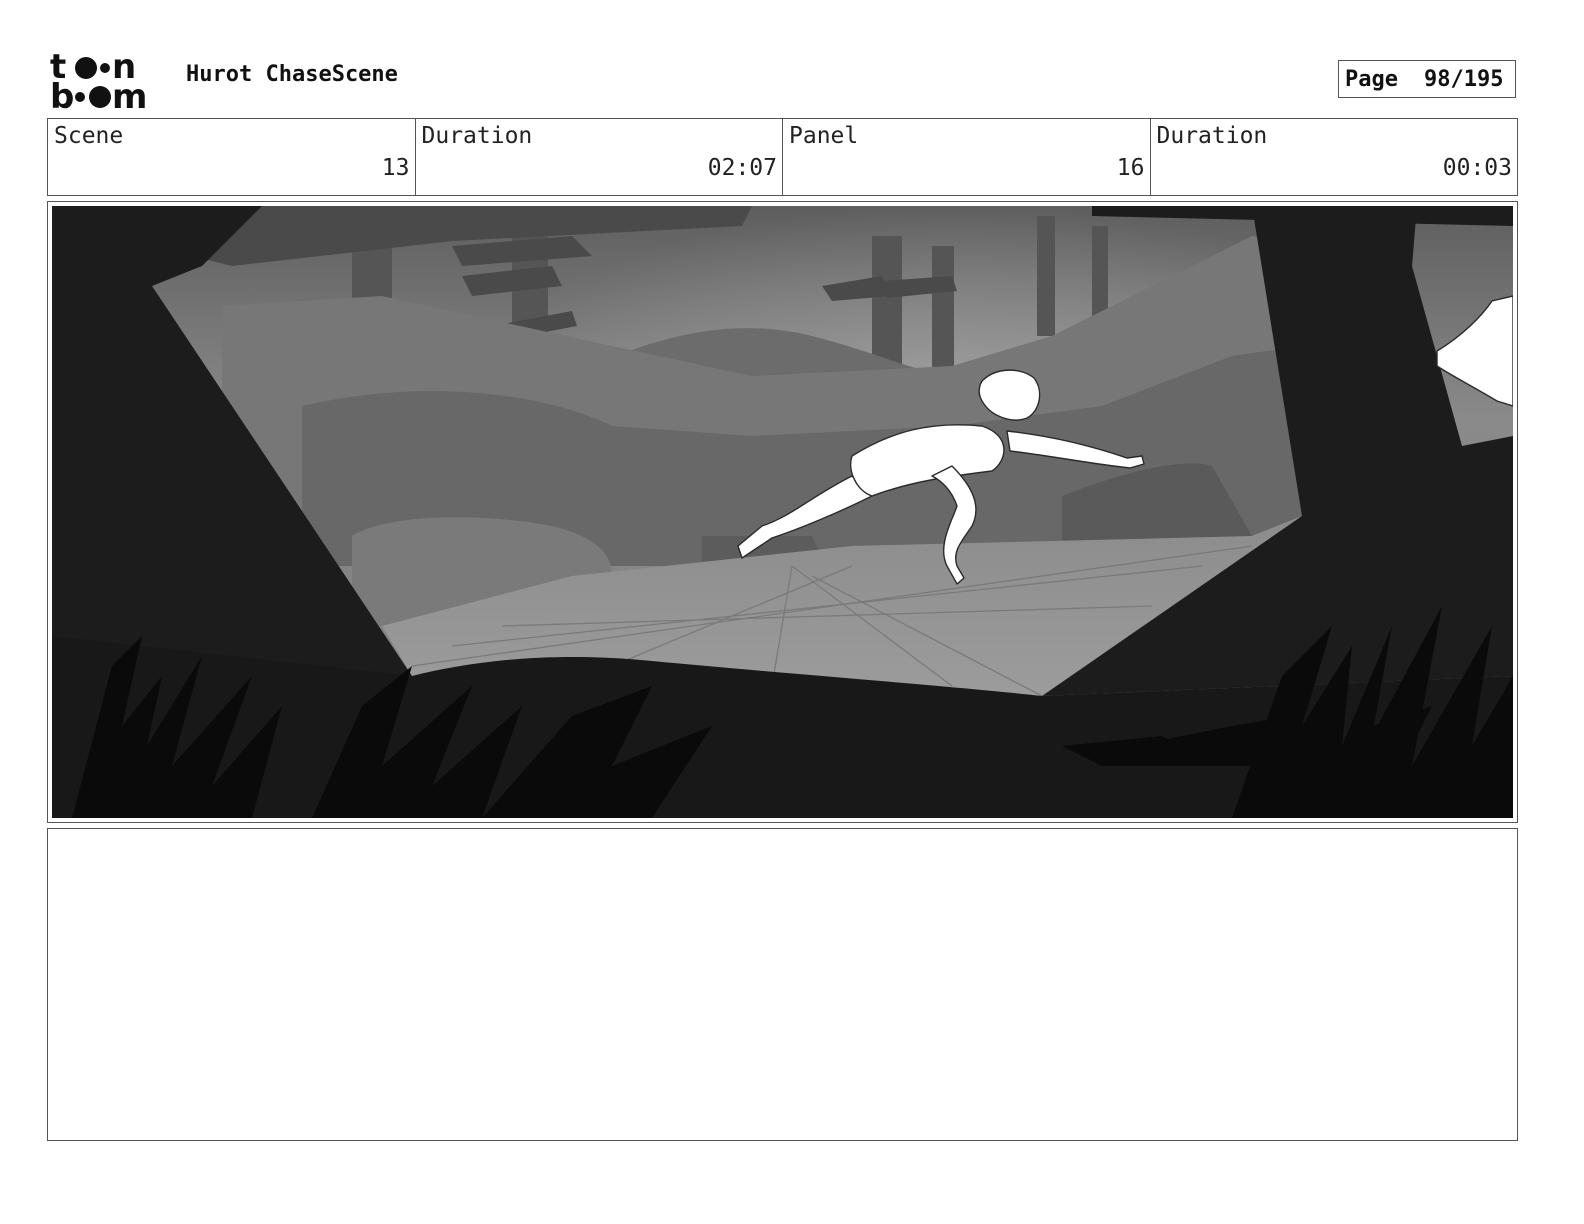 Image resolution: width=1584 pixels, height=1224 pixels. What do you see at coordinates (477, 136) in the screenshot?
I see `scene-duration-label: Duration` at bounding box center [477, 136].